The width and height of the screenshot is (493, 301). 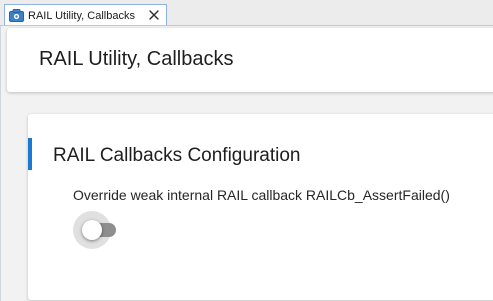 I want to click on override-assert-failed-toggle, so click(x=95, y=230).